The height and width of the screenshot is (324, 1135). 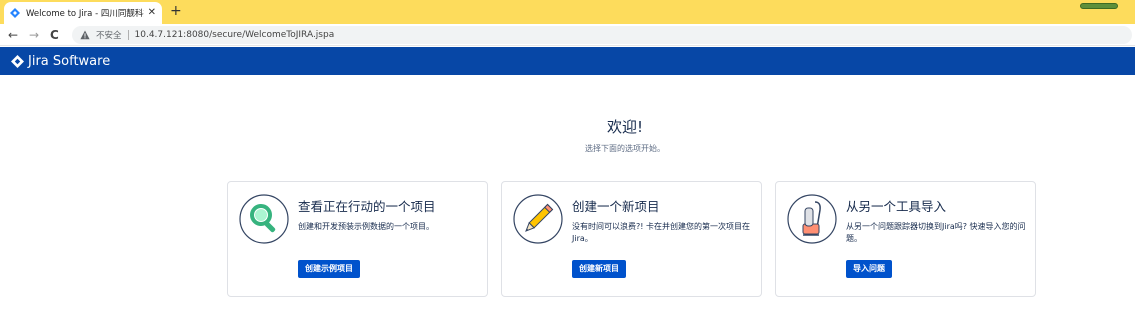 I want to click on create-sample-project-button: 创建示例项目, so click(x=329, y=269).